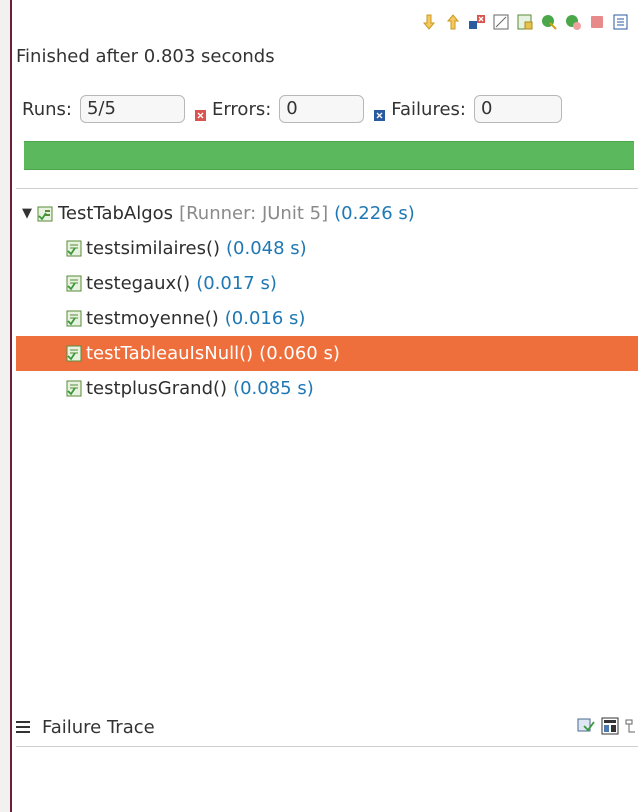  Describe the element at coordinates (621, 22) in the screenshot. I see `test-run-history-icon` at that location.